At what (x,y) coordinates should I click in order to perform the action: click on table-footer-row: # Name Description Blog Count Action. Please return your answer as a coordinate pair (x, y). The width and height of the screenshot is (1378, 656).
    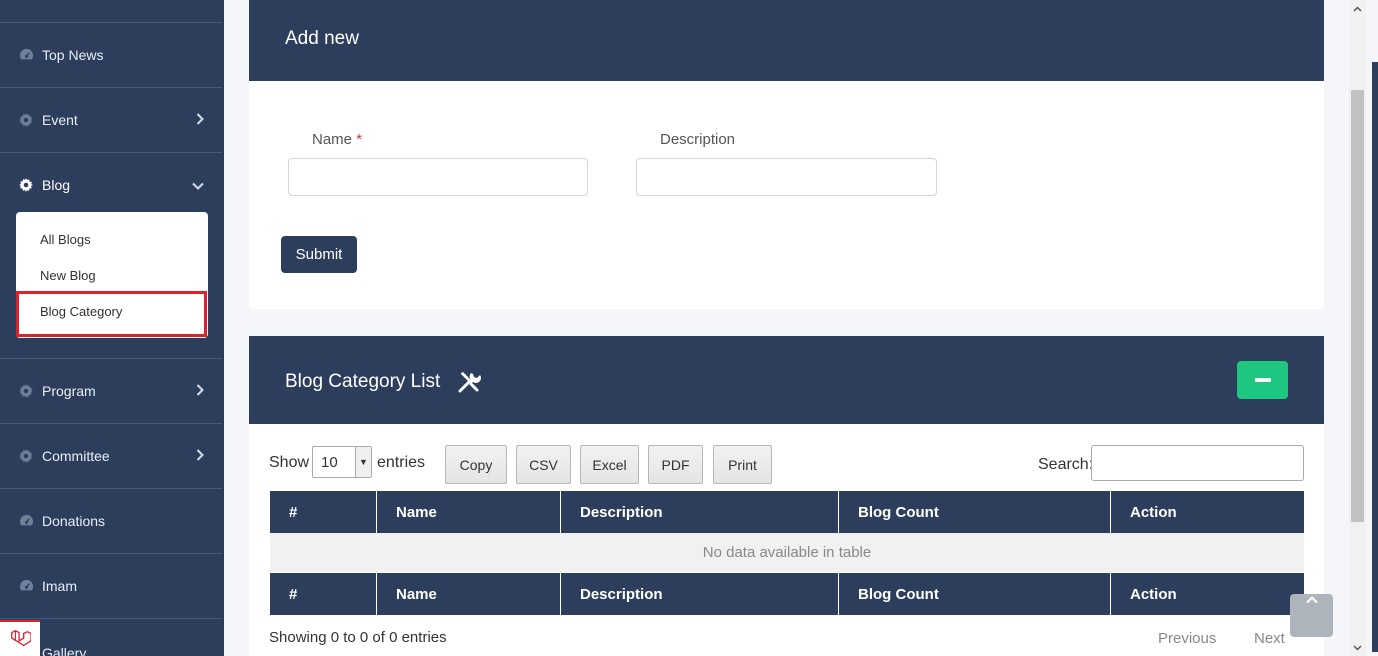
    Looking at the image, I should click on (787, 594).